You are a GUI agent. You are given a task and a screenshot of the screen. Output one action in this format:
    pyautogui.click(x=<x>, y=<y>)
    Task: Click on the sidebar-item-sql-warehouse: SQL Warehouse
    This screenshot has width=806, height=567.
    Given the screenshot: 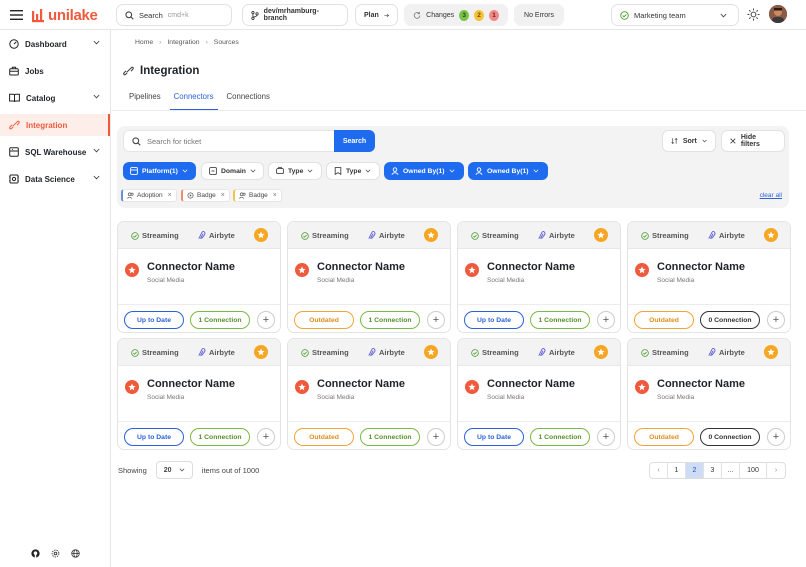 What is the action you would take?
    pyautogui.click(x=55, y=152)
    